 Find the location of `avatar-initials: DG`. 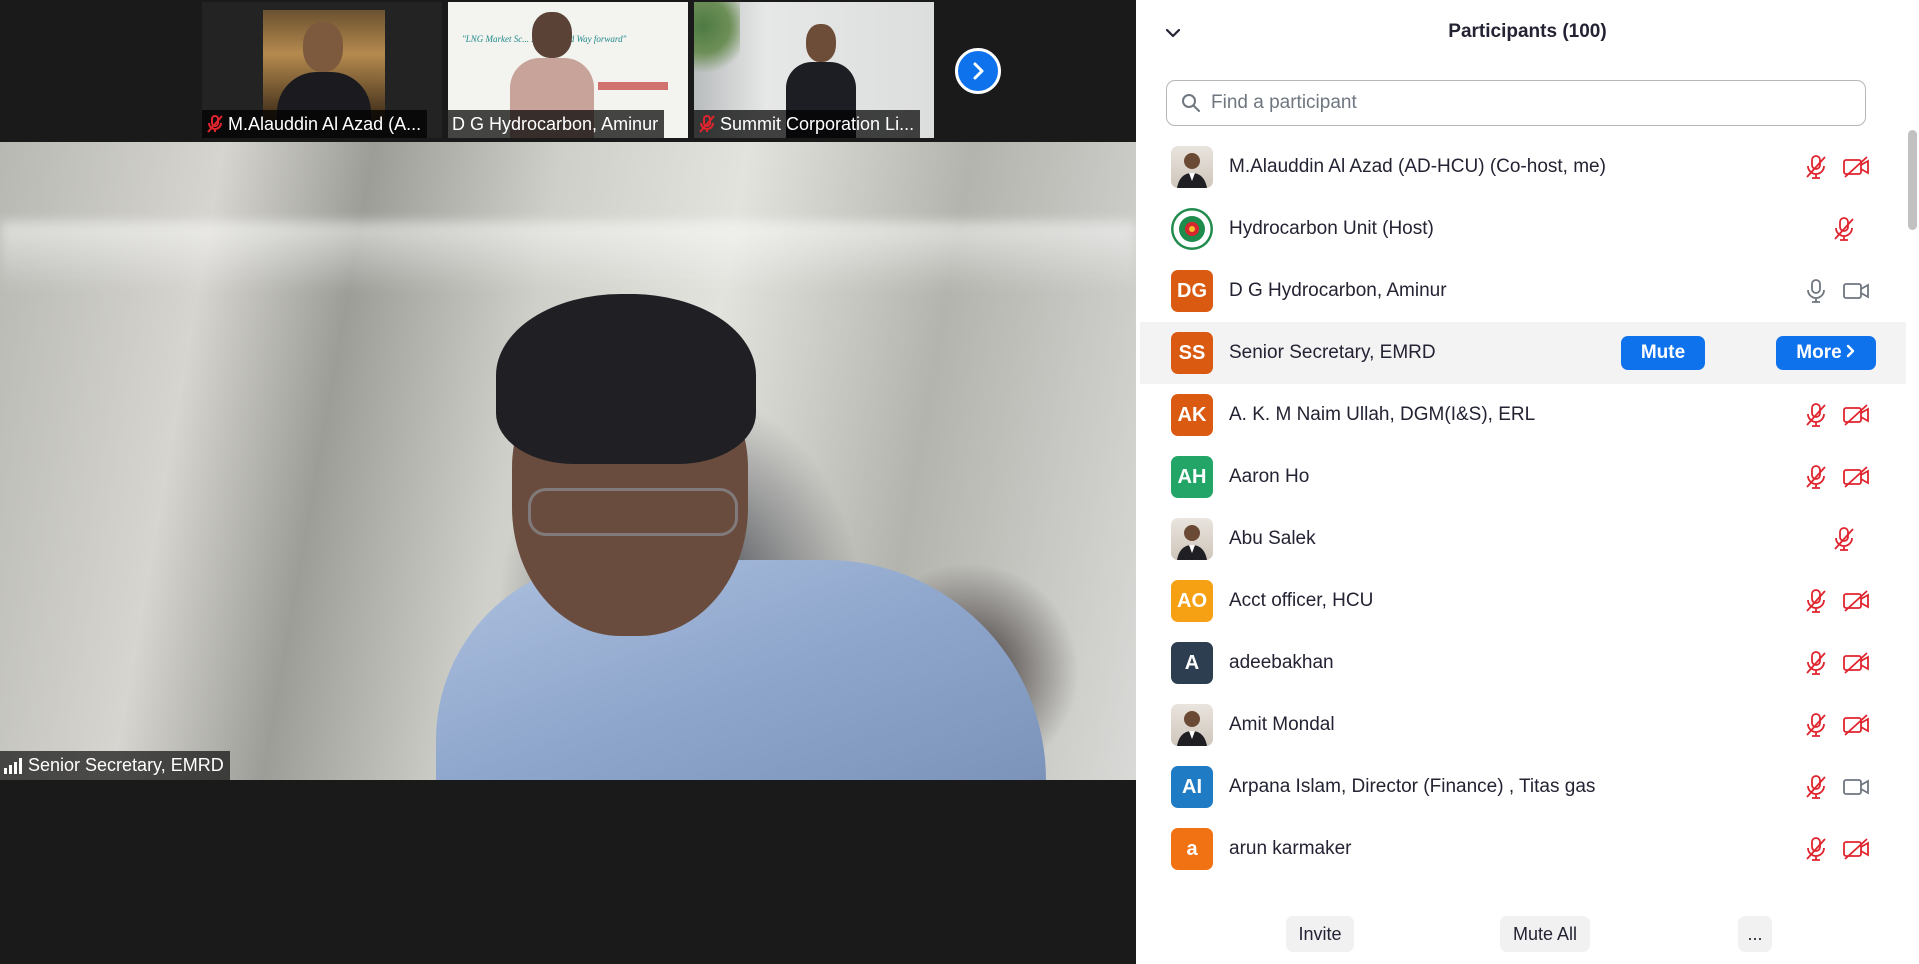

avatar-initials: DG is located at coordinates (1192, 291).